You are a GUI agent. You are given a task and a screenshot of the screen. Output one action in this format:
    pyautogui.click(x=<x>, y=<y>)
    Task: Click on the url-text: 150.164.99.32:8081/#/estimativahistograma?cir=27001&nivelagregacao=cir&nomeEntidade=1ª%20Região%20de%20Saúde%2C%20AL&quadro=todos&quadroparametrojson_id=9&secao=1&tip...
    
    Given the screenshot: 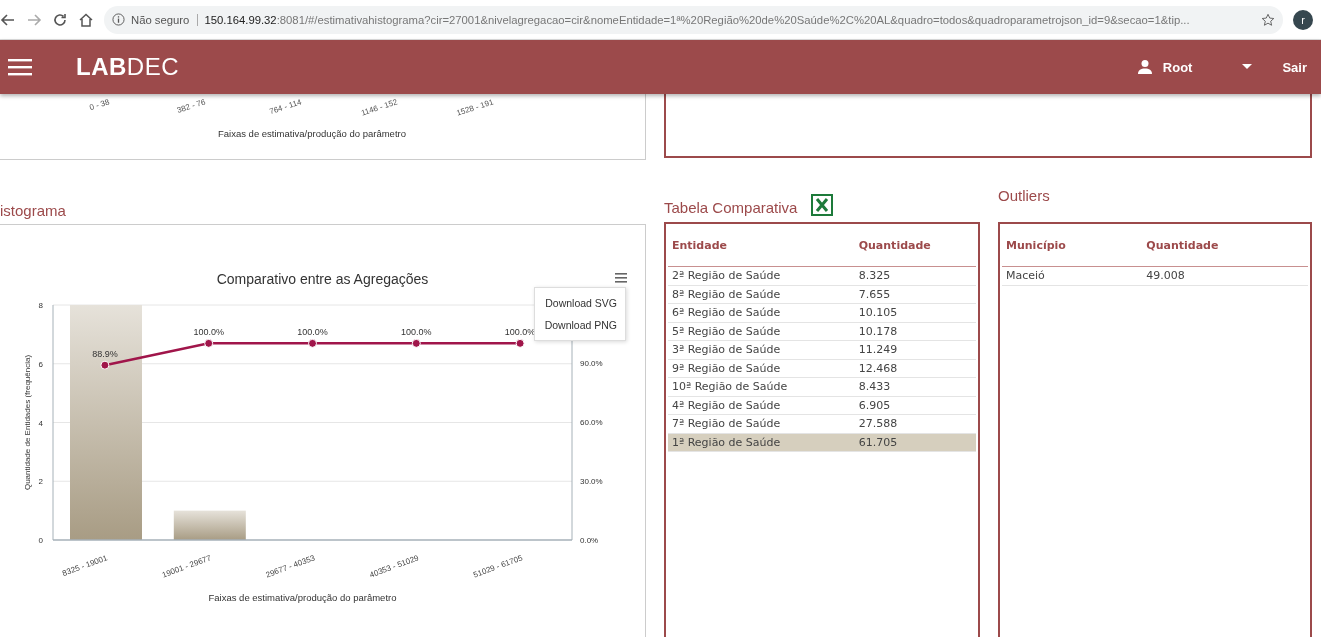 What is the action you would take?
    pyautogui.click(x=697, y=19)
    